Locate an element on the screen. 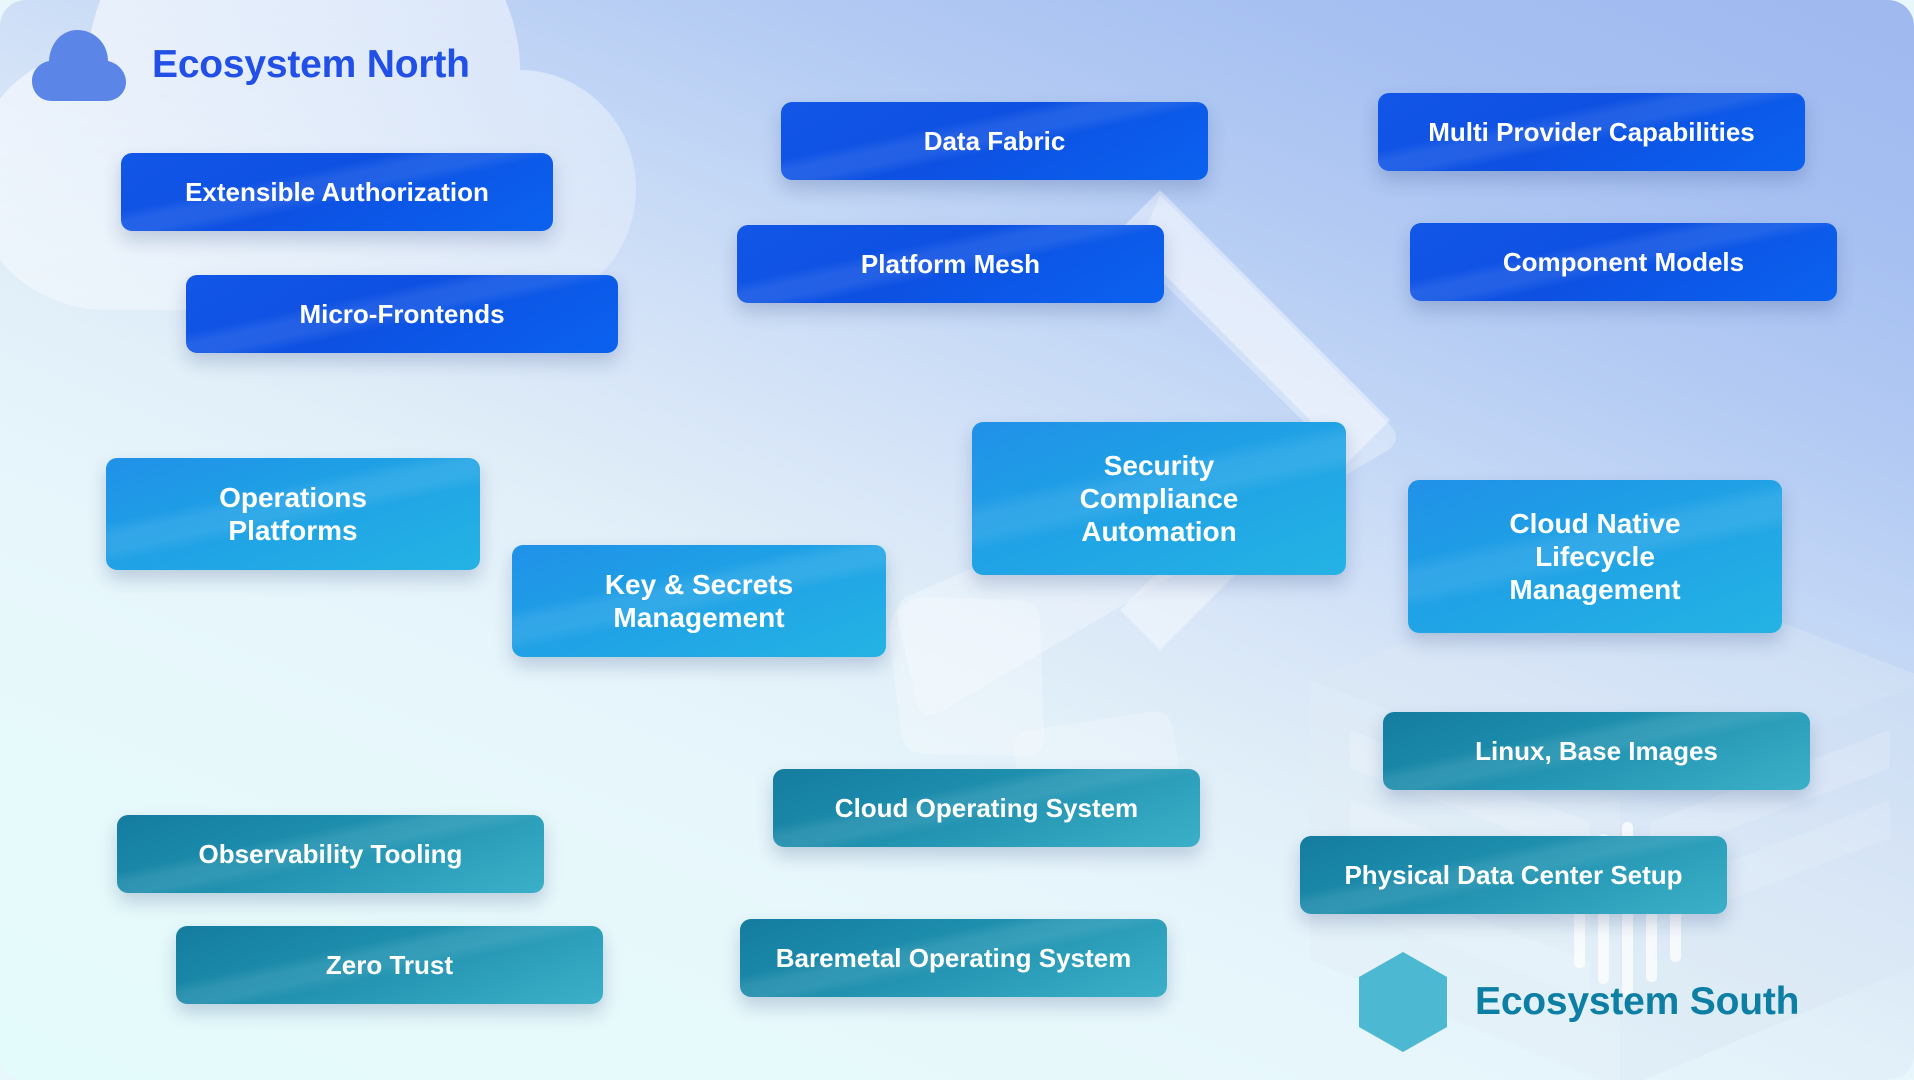  node-label: Zero Trust is located at coordinates (389, 964).